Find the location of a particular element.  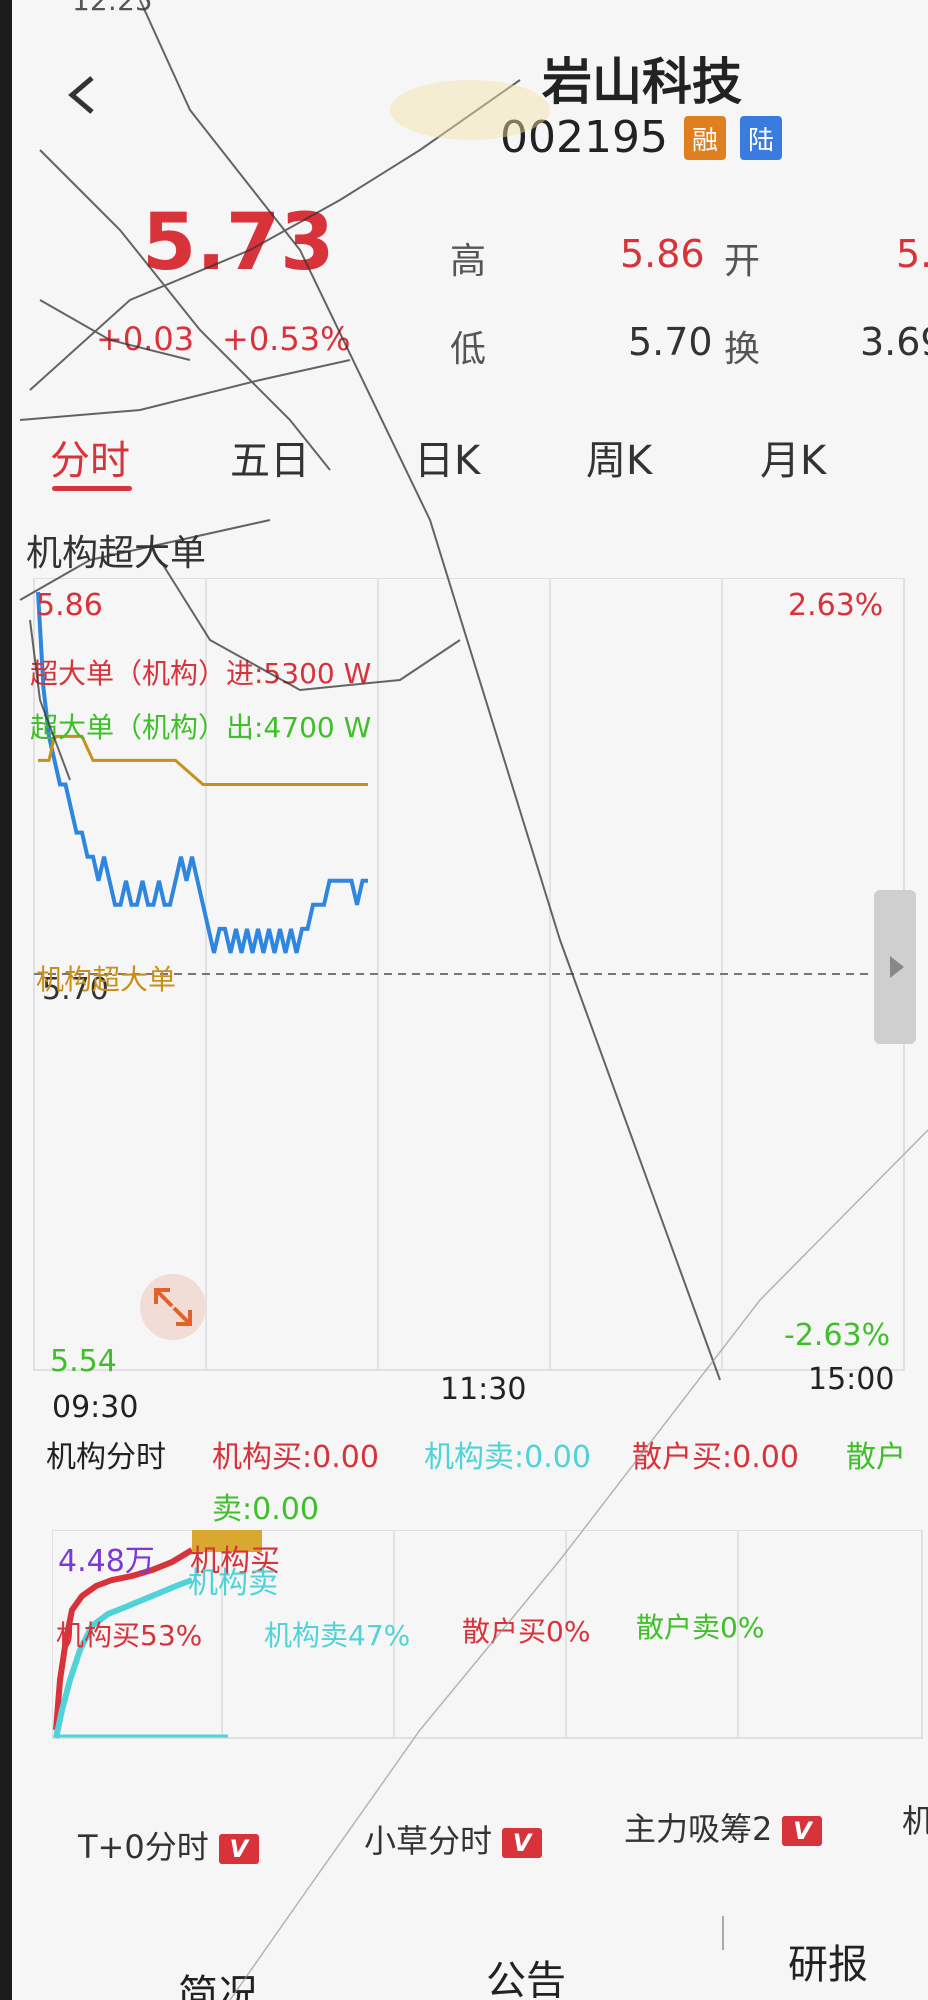

indicator-tab-grass: 小草分时 V is located at coordinates (453, 1839).